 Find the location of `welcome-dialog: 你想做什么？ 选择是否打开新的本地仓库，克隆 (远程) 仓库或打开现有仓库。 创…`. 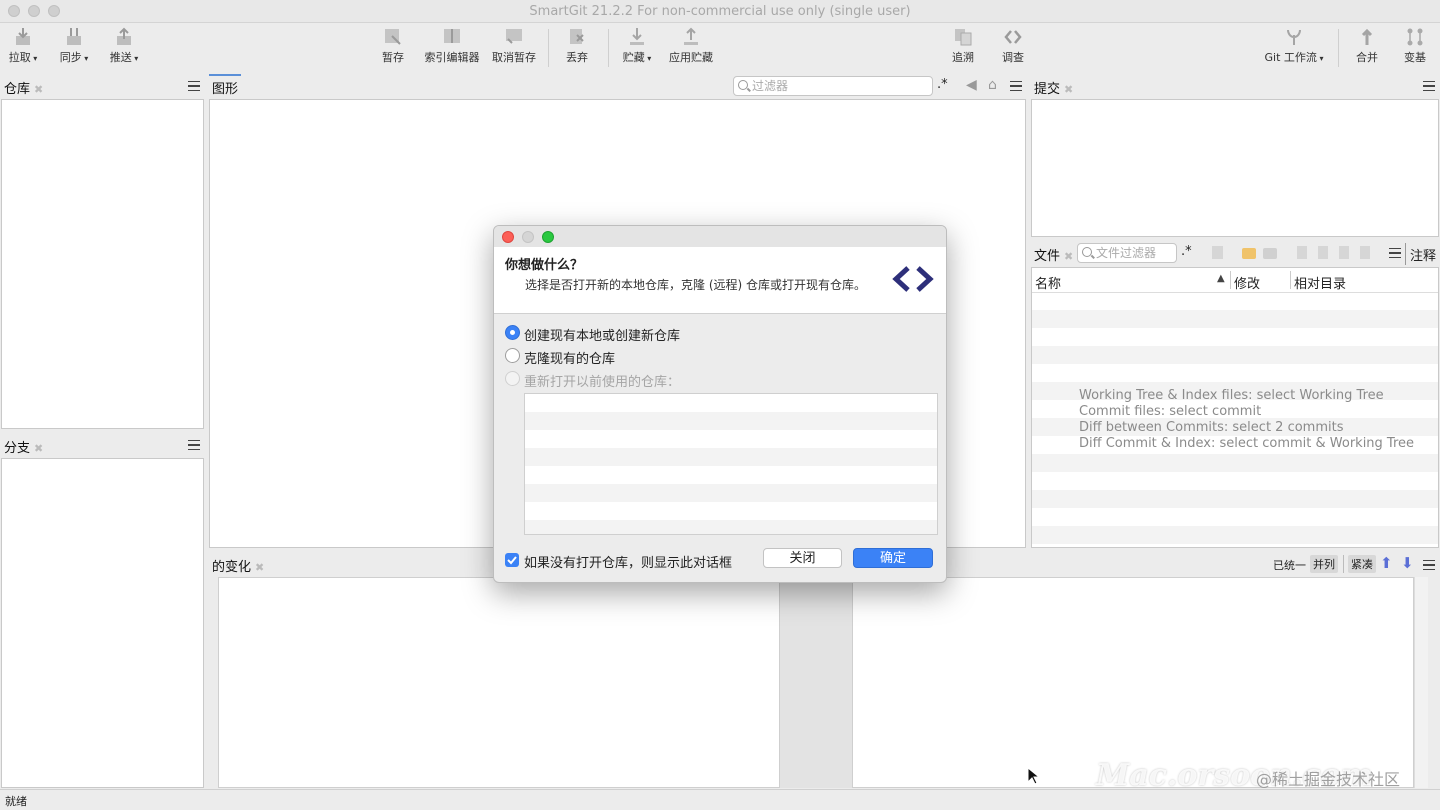

welcome-dialog: 你想做什么？ 选择是否打开新的本地仓库，克隆 (远程) 仓库或打开现有仓库。 创… is located at coordinates (720, 404).